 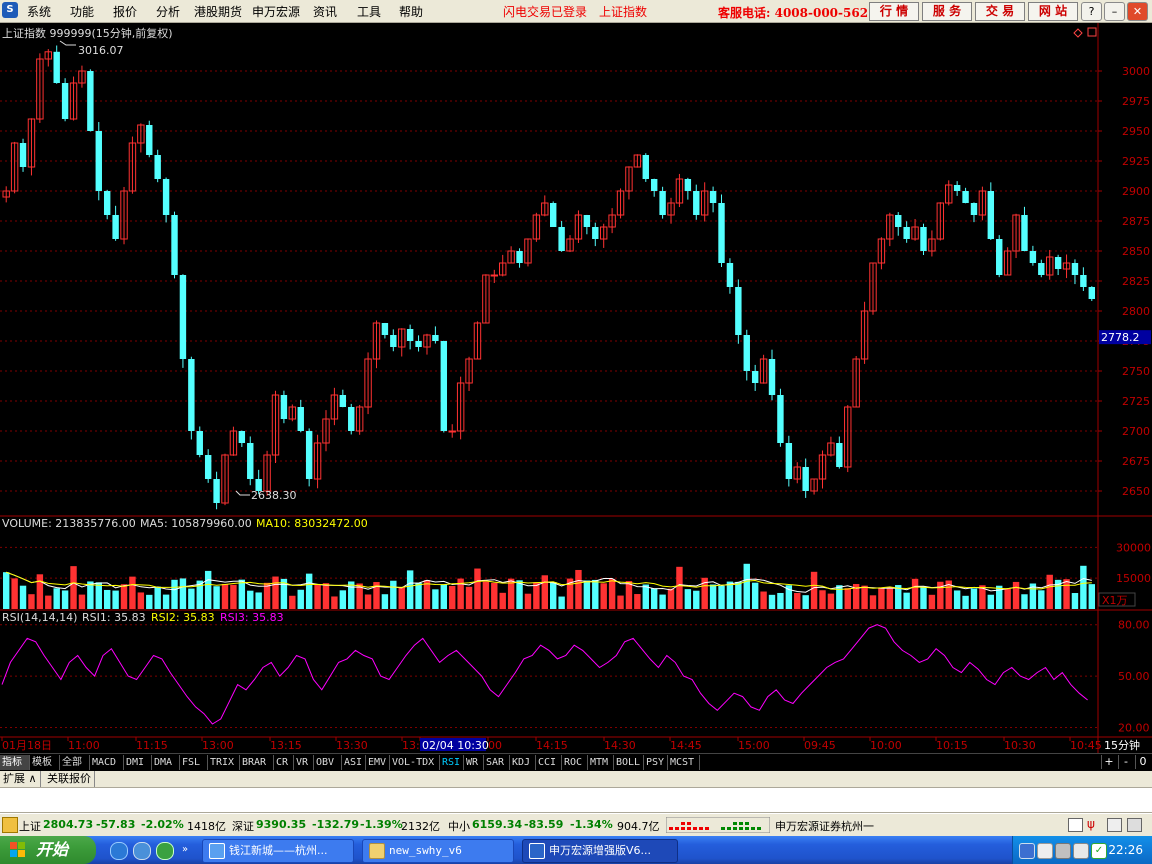 I want to click on indicator-tab-macd: MACD, so click(x=107, y=762).